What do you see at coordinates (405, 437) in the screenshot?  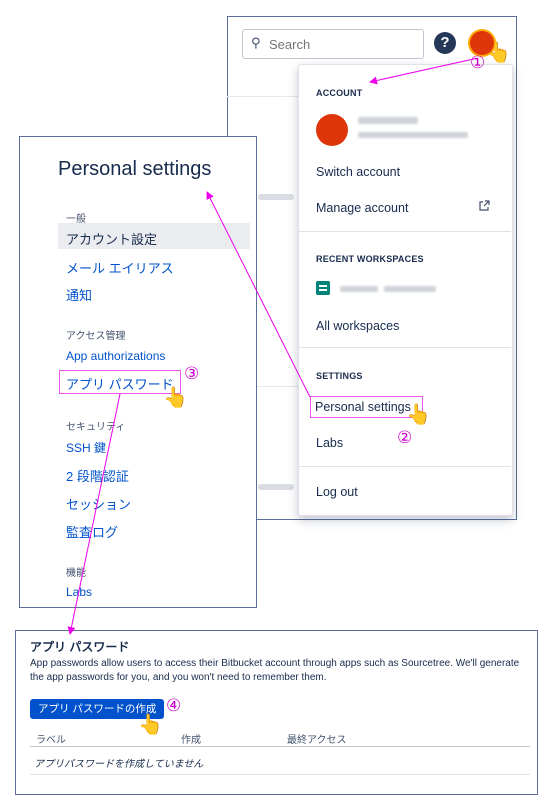 I see `step-marker-2: ②` at bounding box center [405, 437].